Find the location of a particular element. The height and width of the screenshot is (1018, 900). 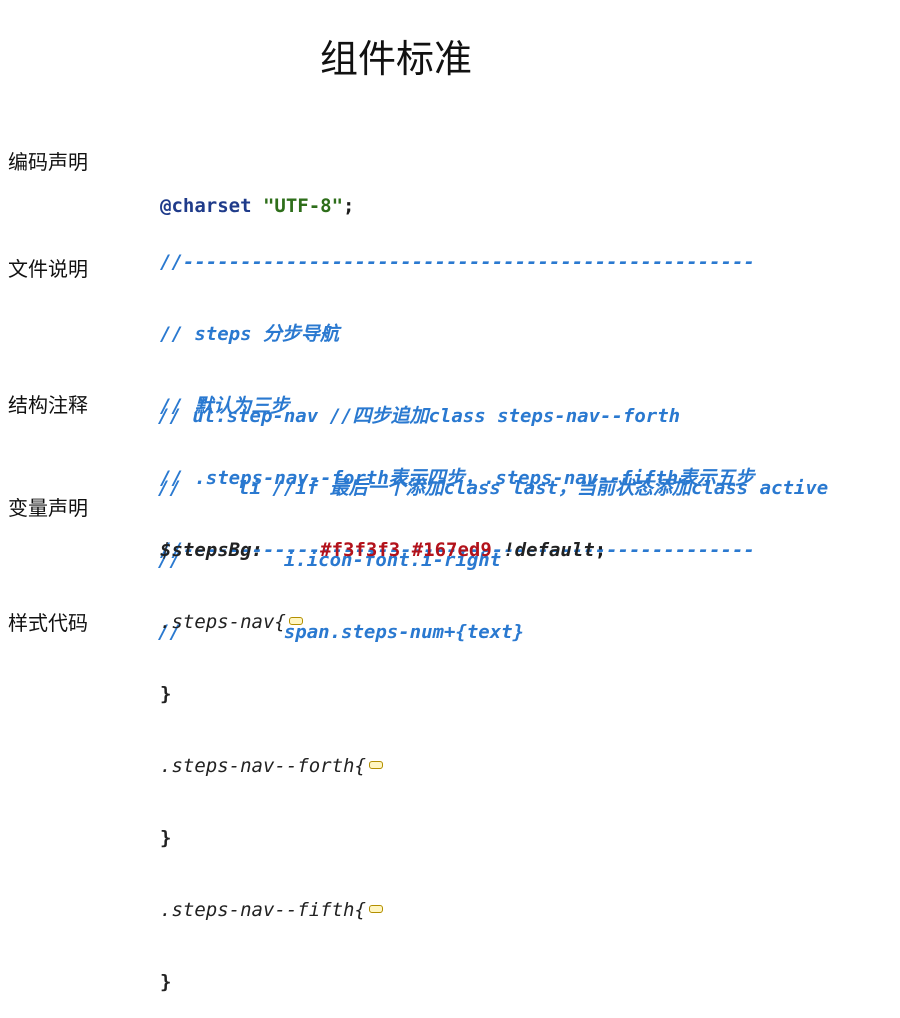

style-selector: .steps-nav--forth{ is located at coordinates (263, 766).